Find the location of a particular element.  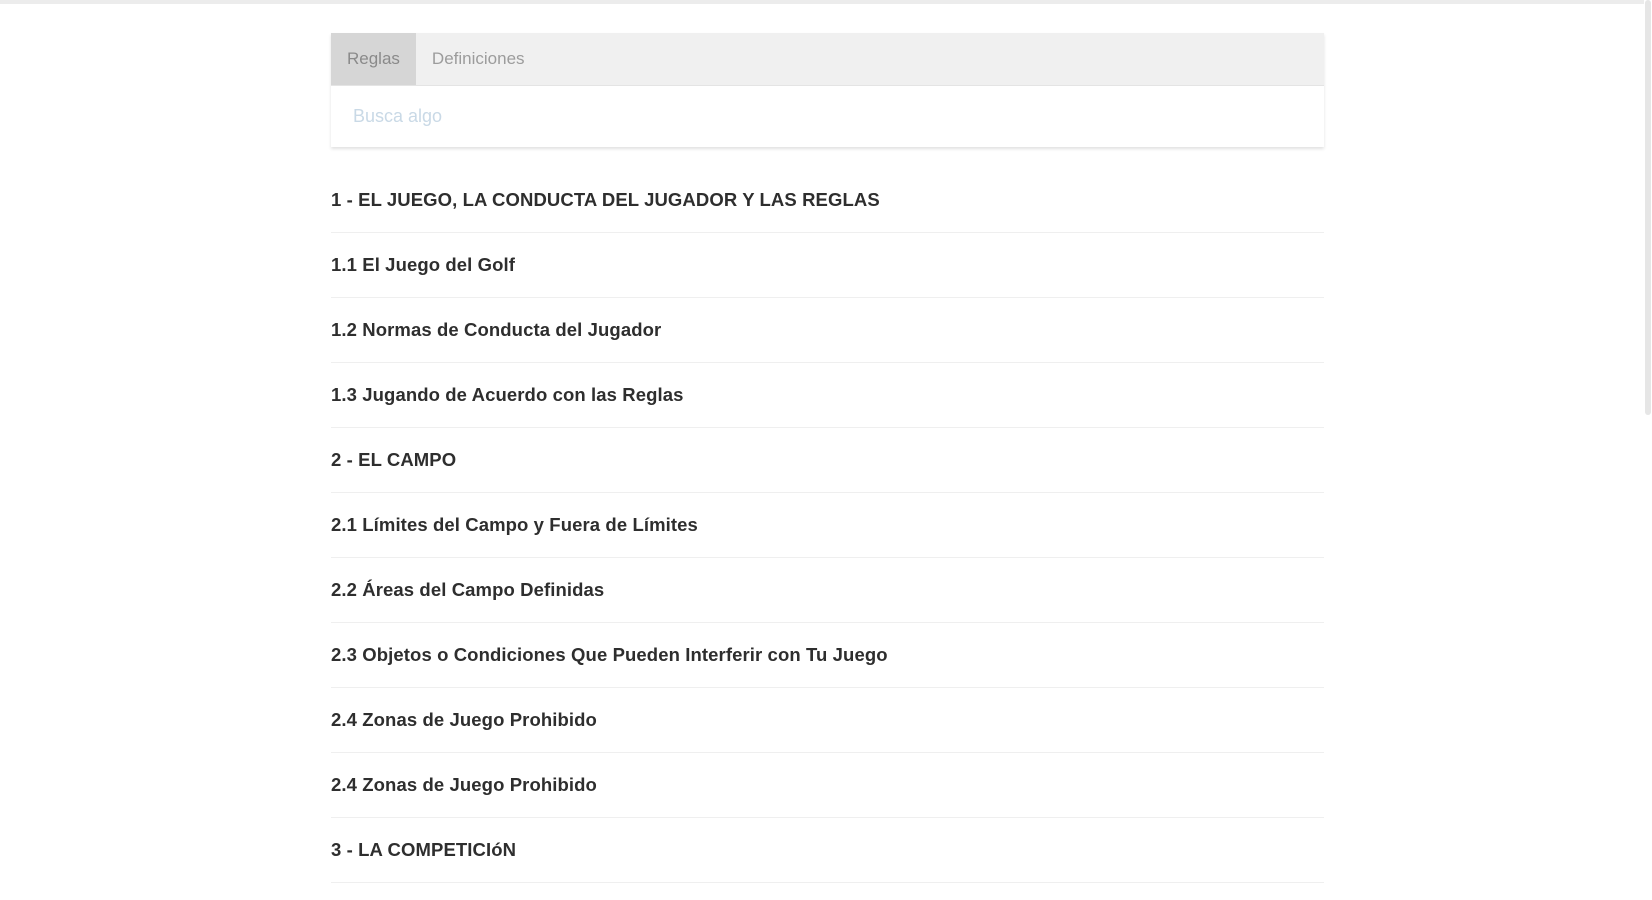

tab-bar: Reglas Definiciones is located at coordinates (827, 59).